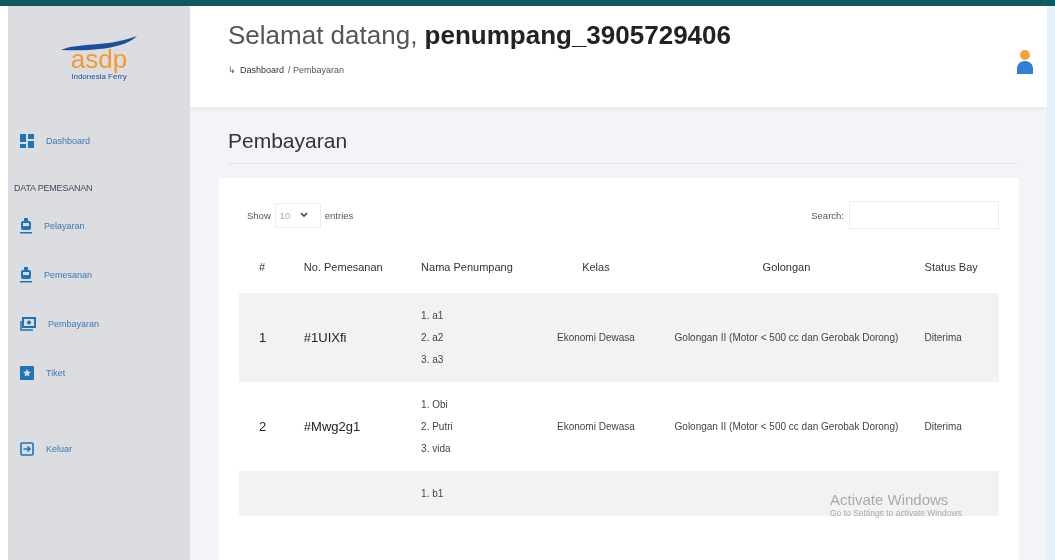 The width and height of the screenshot is (1055, 560). Describe the element at coordinates (53, 188) in the screenshot. I see `section-heading: DATA PEMESANAN` at that location.